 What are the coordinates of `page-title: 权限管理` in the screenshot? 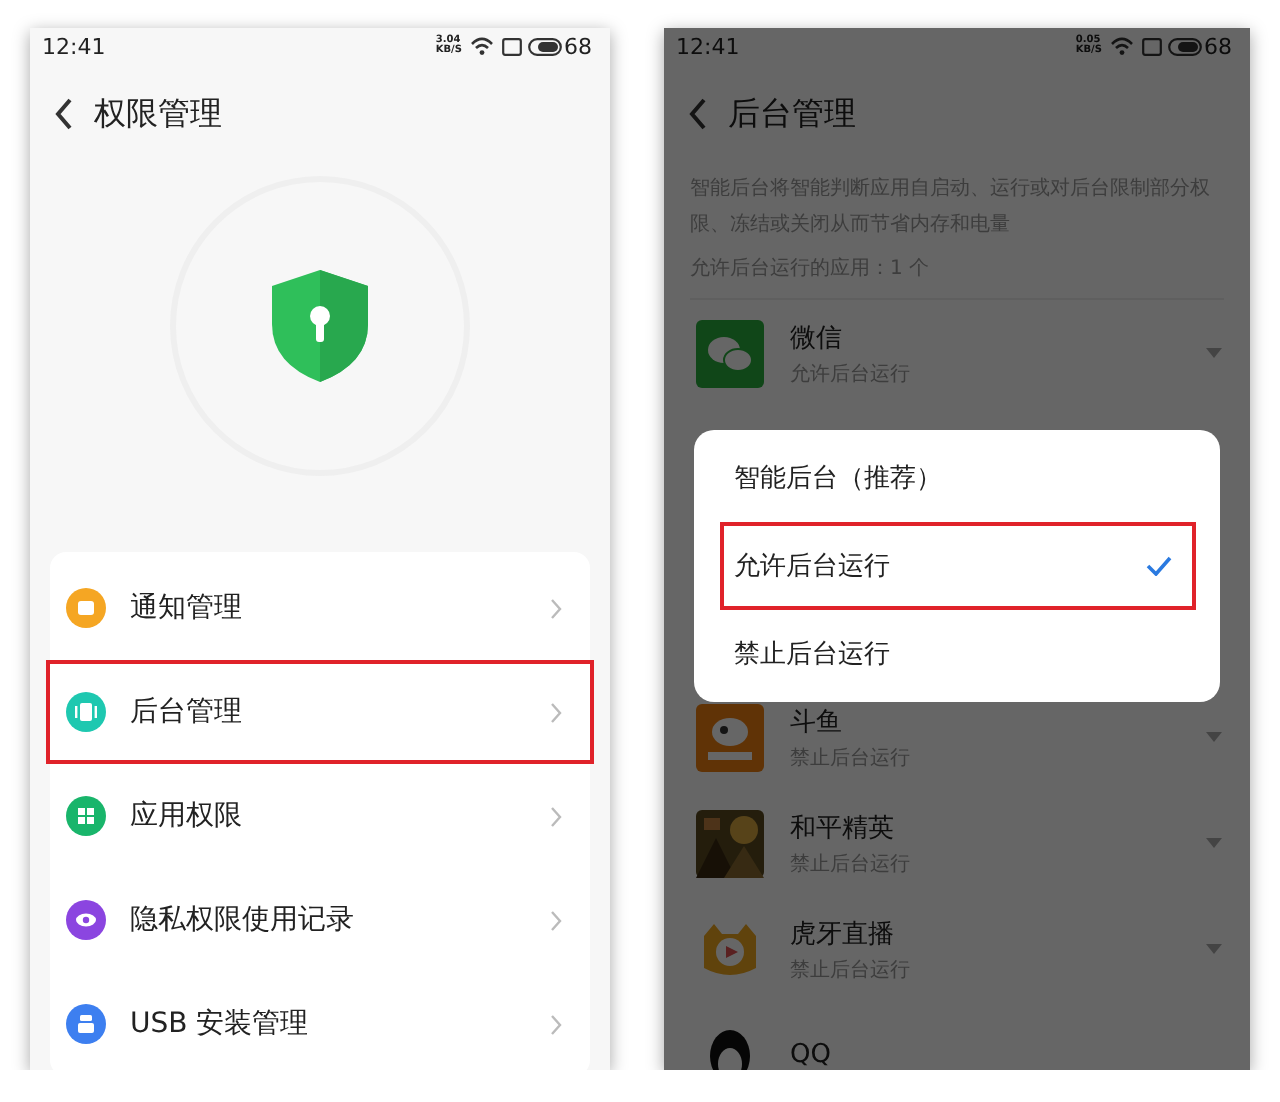 It's located at (158, 114).